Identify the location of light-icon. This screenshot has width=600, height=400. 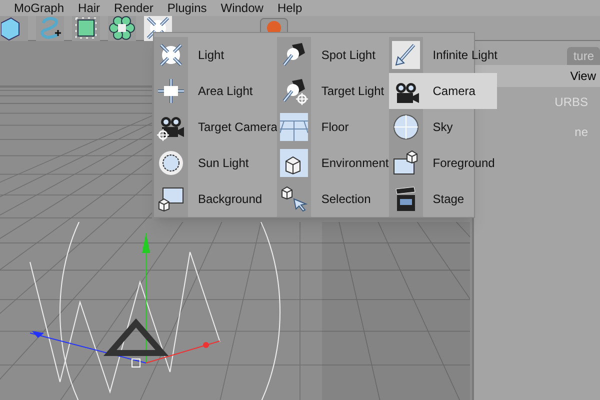
(171, 55).